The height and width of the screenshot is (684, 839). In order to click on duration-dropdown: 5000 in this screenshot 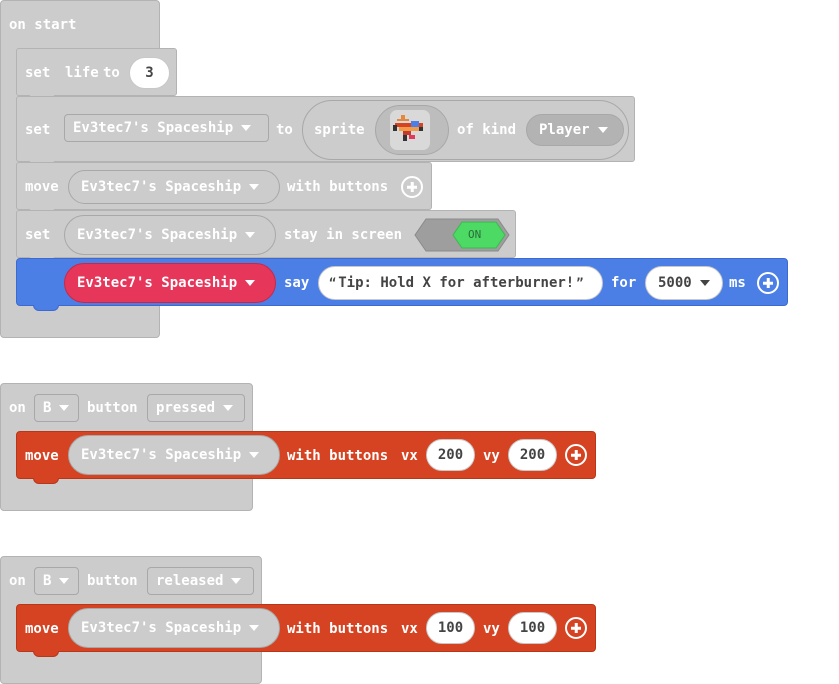, I will do `click(684, 283)`.